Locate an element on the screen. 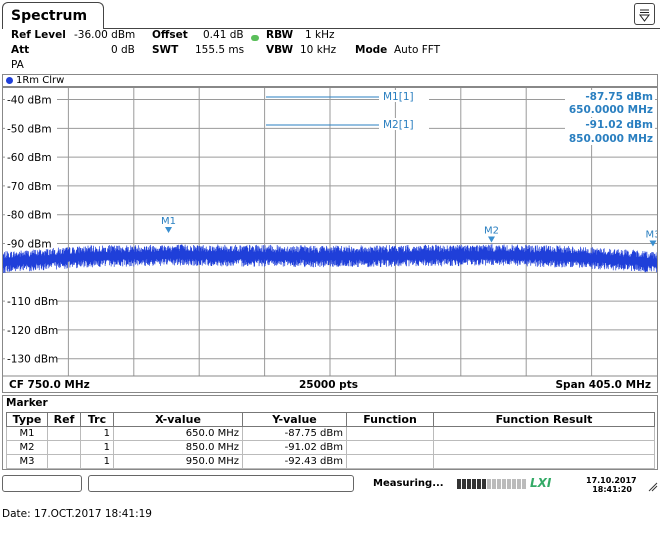 This screenshot has height=533, width=660. col-function-result: Function Result is located at coordinates (544, 419).